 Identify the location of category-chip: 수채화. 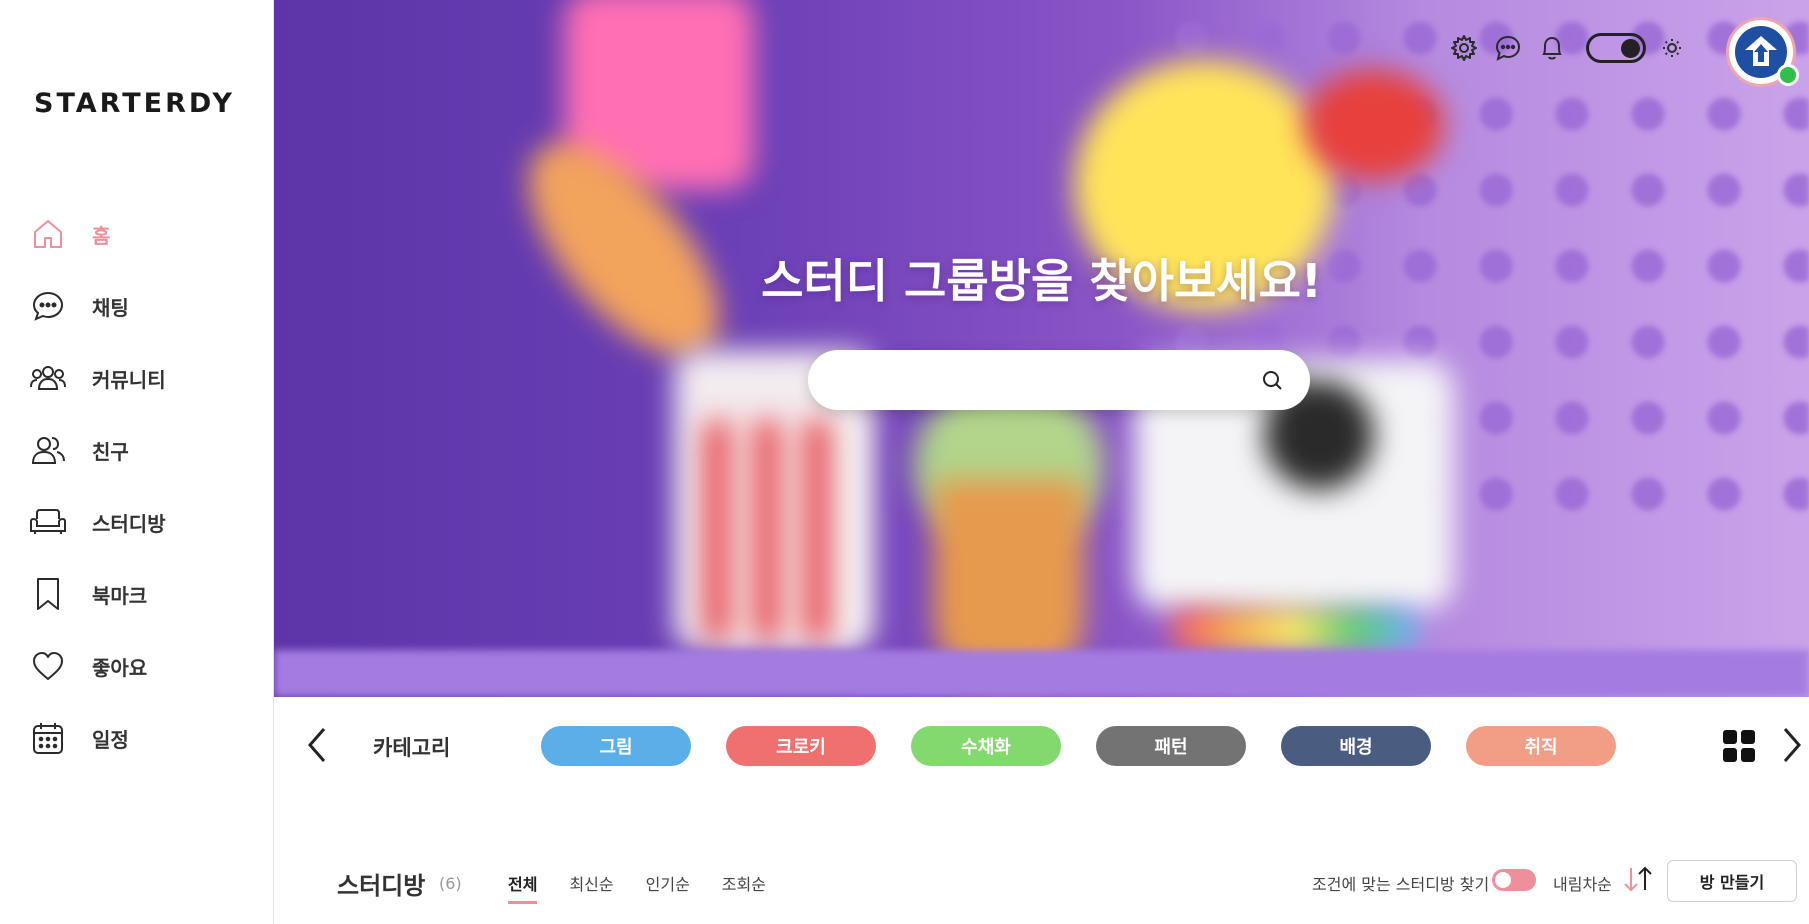
(986, 746).